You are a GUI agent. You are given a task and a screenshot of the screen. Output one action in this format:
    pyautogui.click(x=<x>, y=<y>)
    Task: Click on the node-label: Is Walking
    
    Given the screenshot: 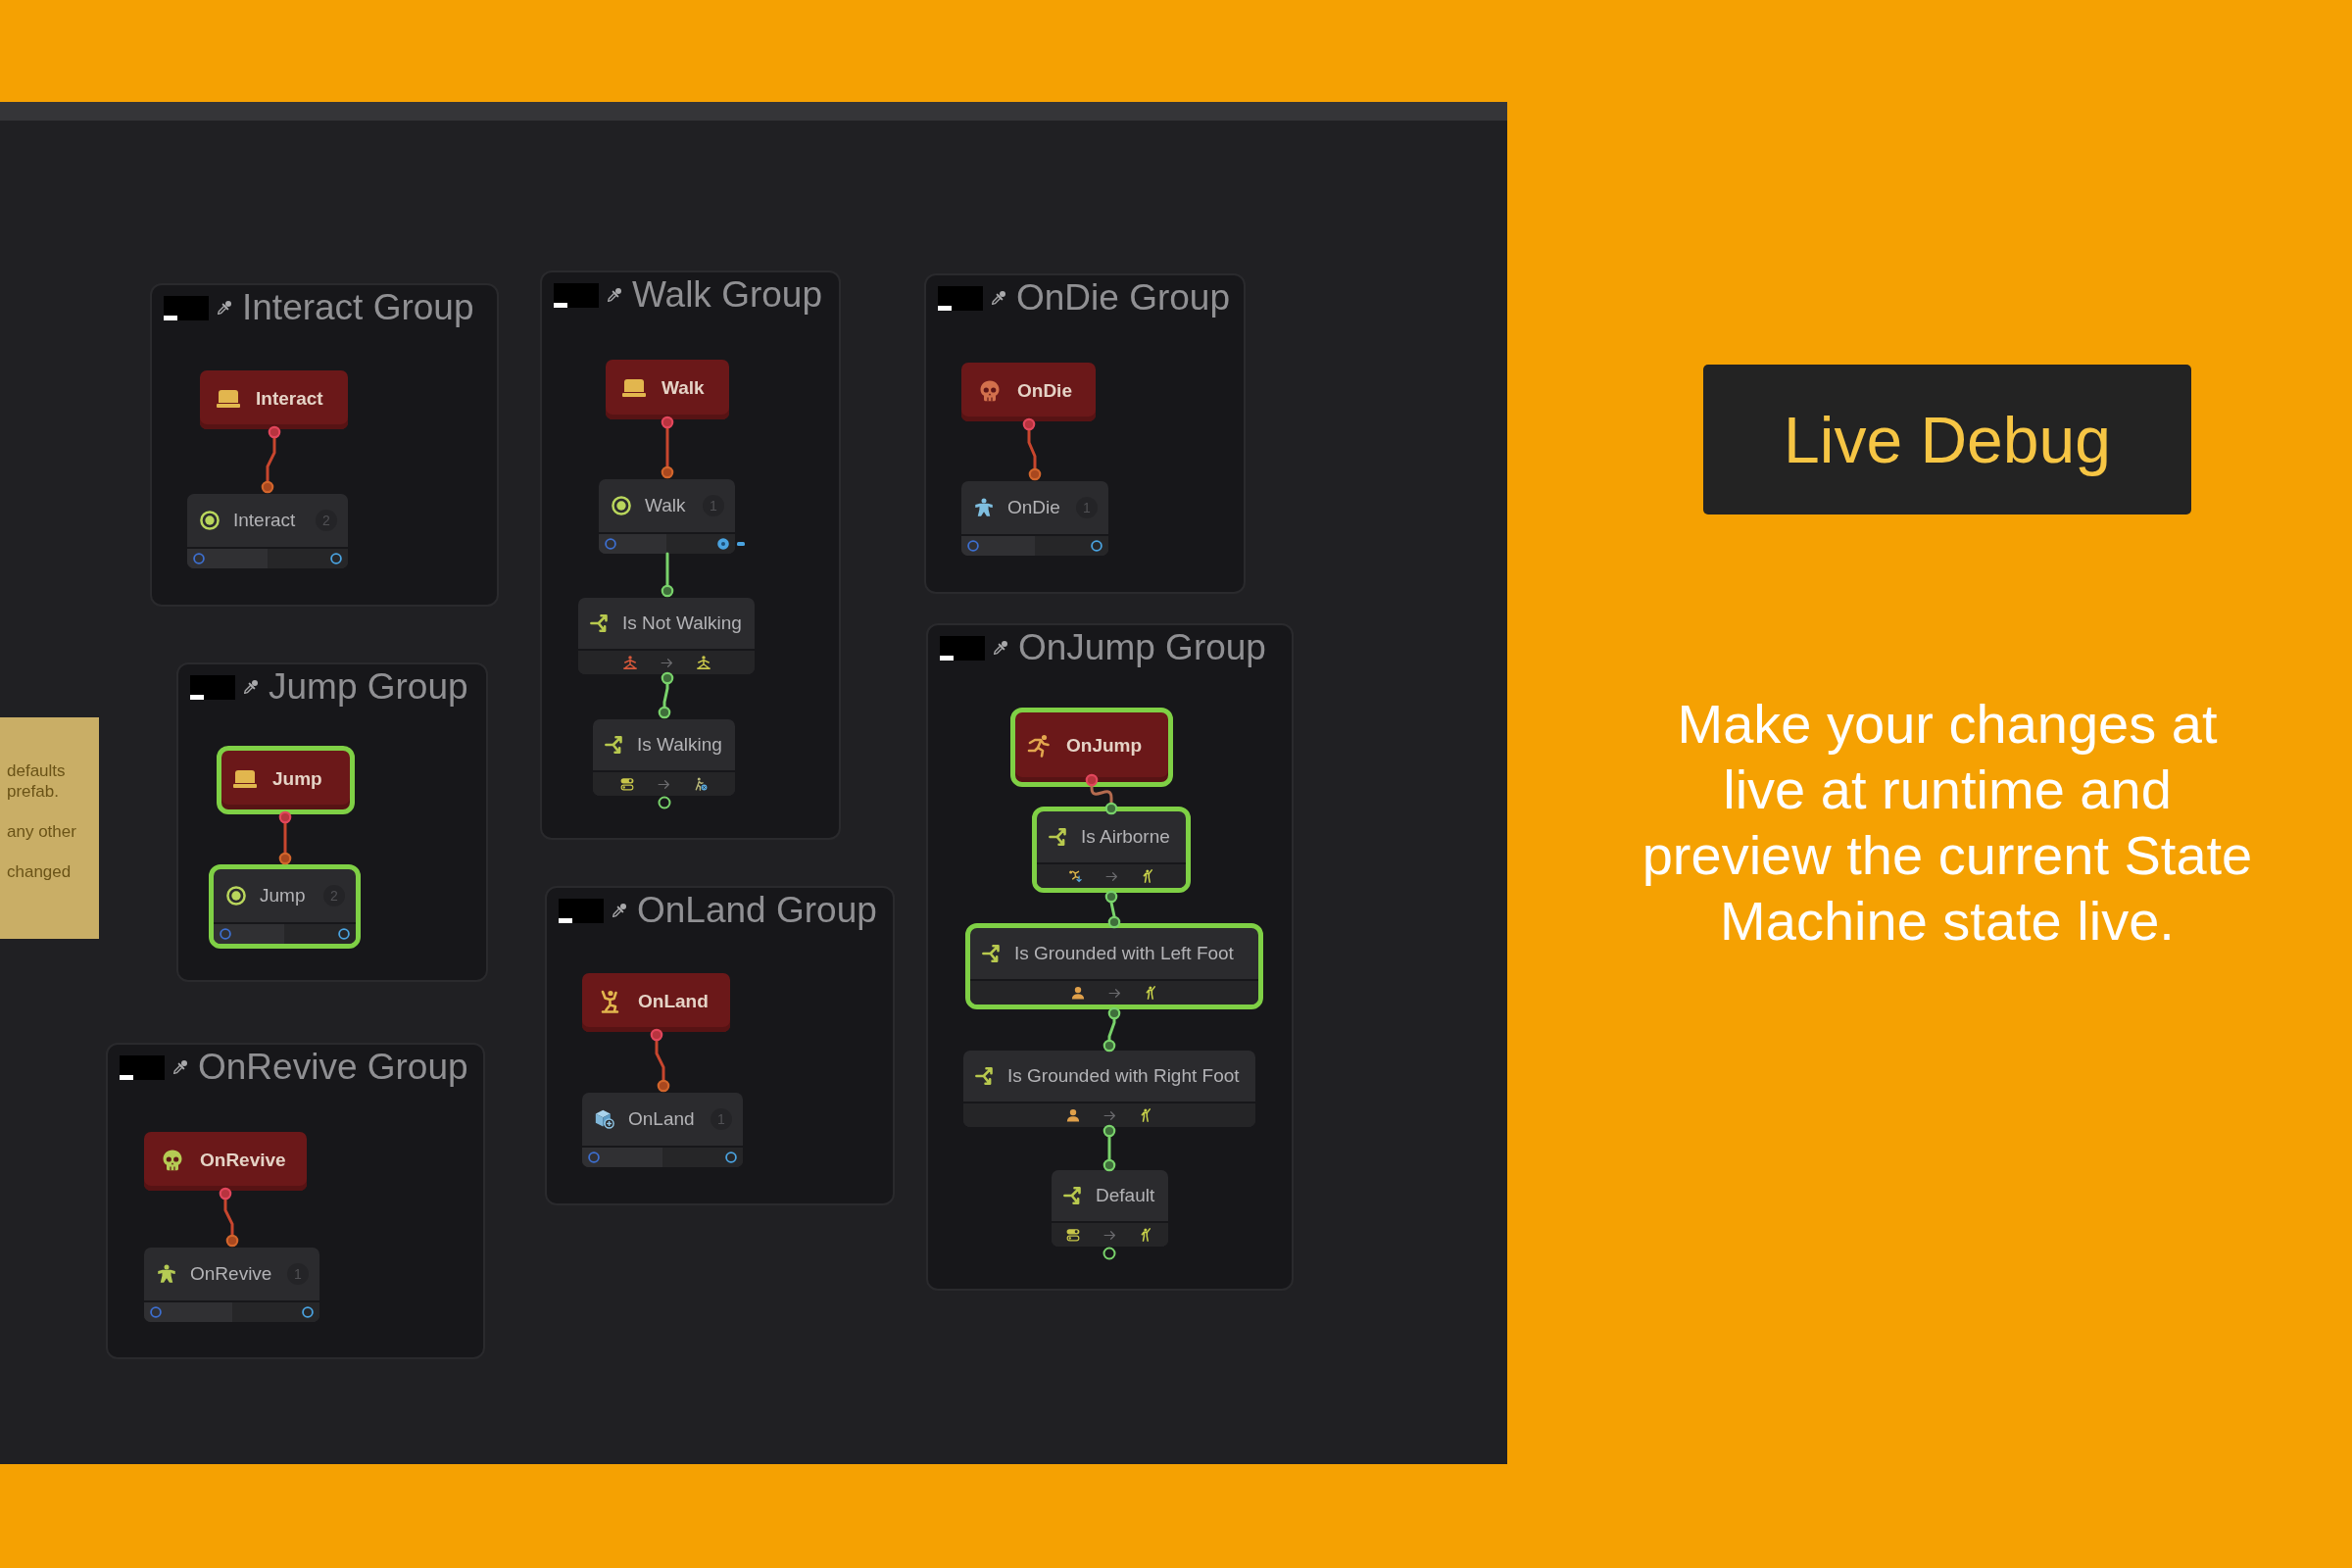 What is the action you would take?
    pyautogui.click(x=679, y=745)
    